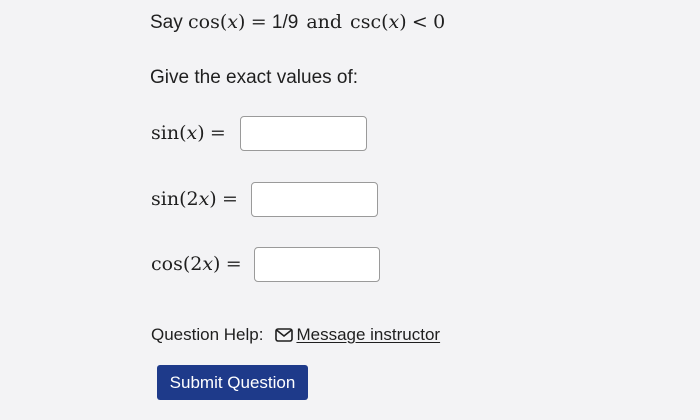  I want to click on question-help-label: Question Help:, so click(207, 334).